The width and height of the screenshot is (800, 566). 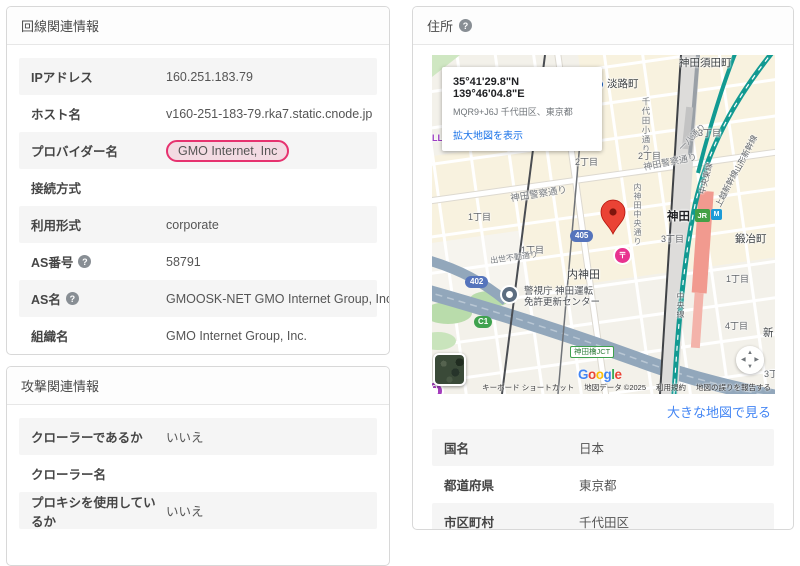 I want to click on as-name-value: GMOOSK-NET GMO Internet Group, Inc., so click(x=278, y=298).